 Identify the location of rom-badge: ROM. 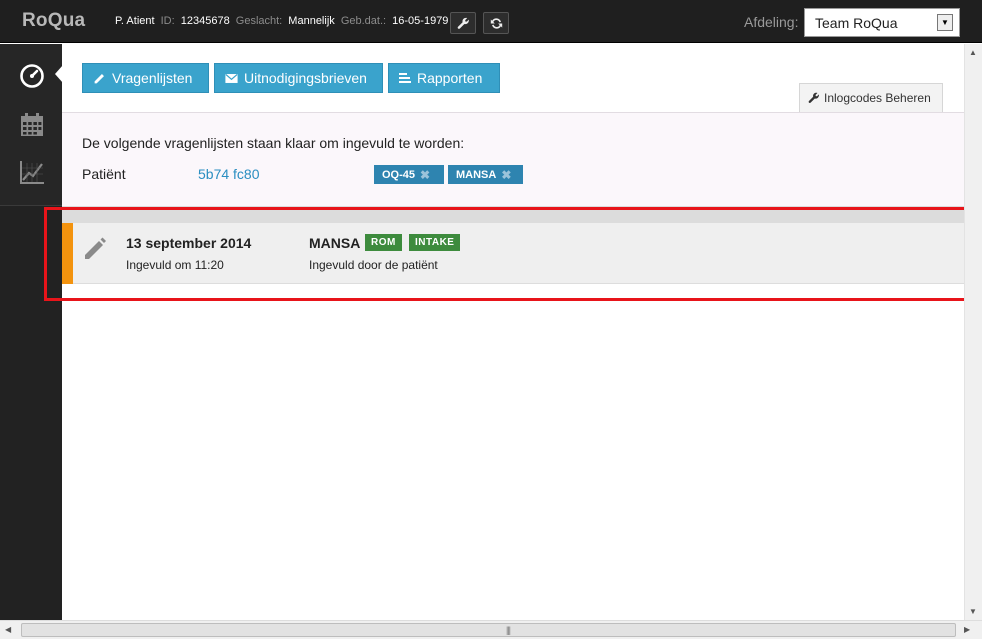
(383, 242).